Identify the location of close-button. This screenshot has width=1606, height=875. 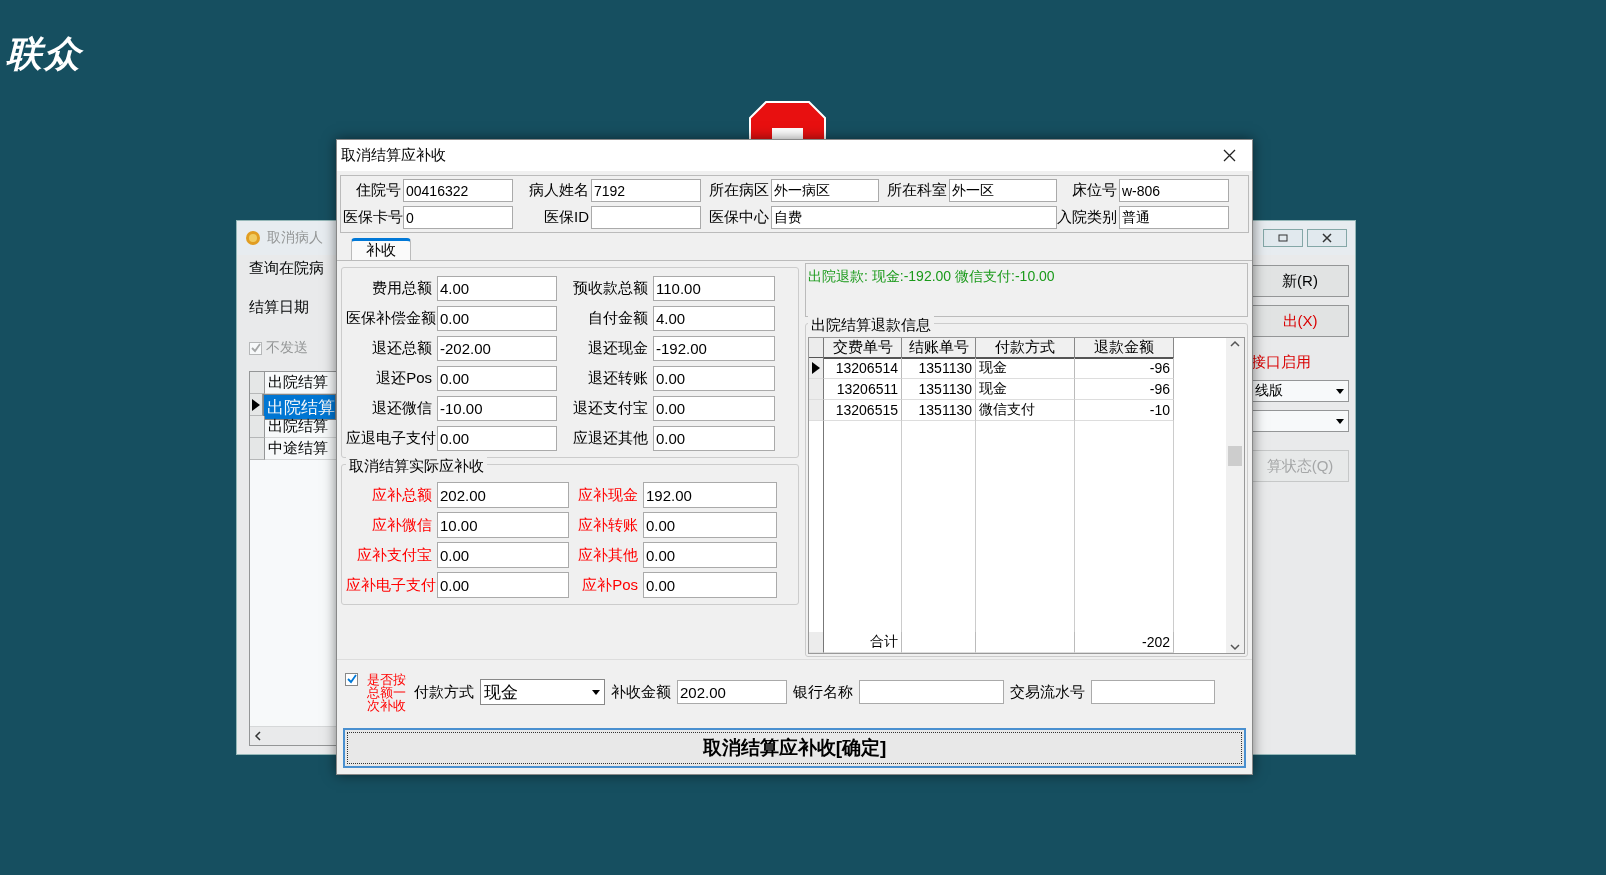
(1327, 238).